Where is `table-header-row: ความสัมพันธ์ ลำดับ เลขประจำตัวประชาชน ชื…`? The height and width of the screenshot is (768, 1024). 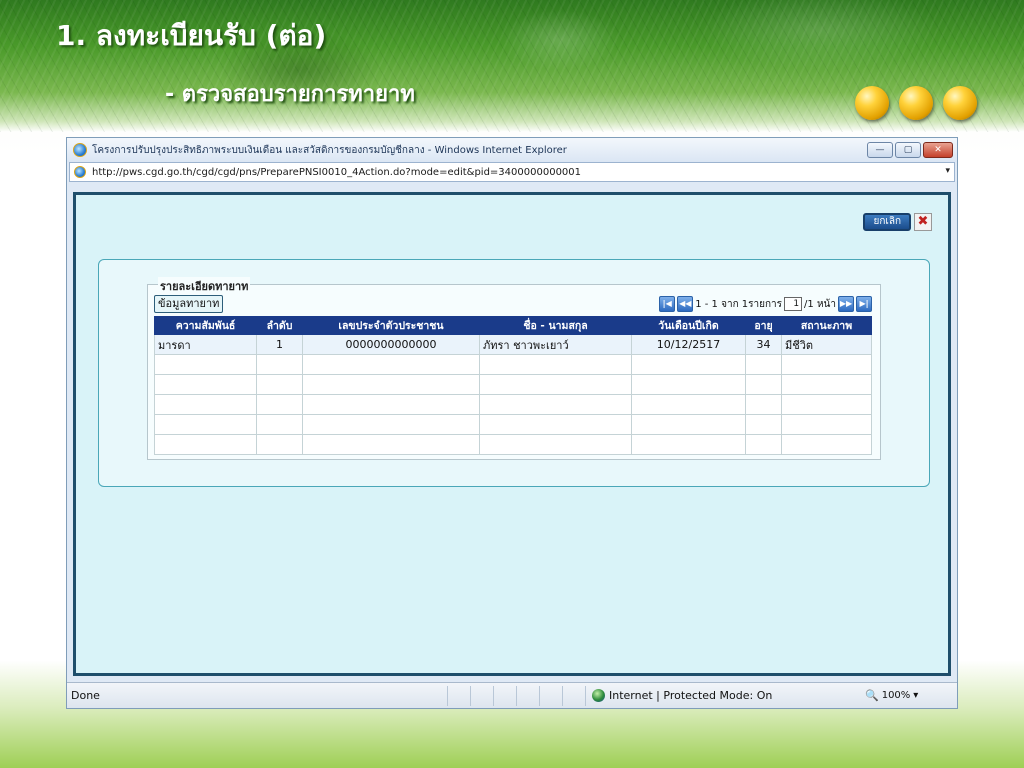
table-header-row: ความสัมพันธ์ ลำดับ เลขประจำตัวประชาชน ชื… is located at coordinates (513, 325).